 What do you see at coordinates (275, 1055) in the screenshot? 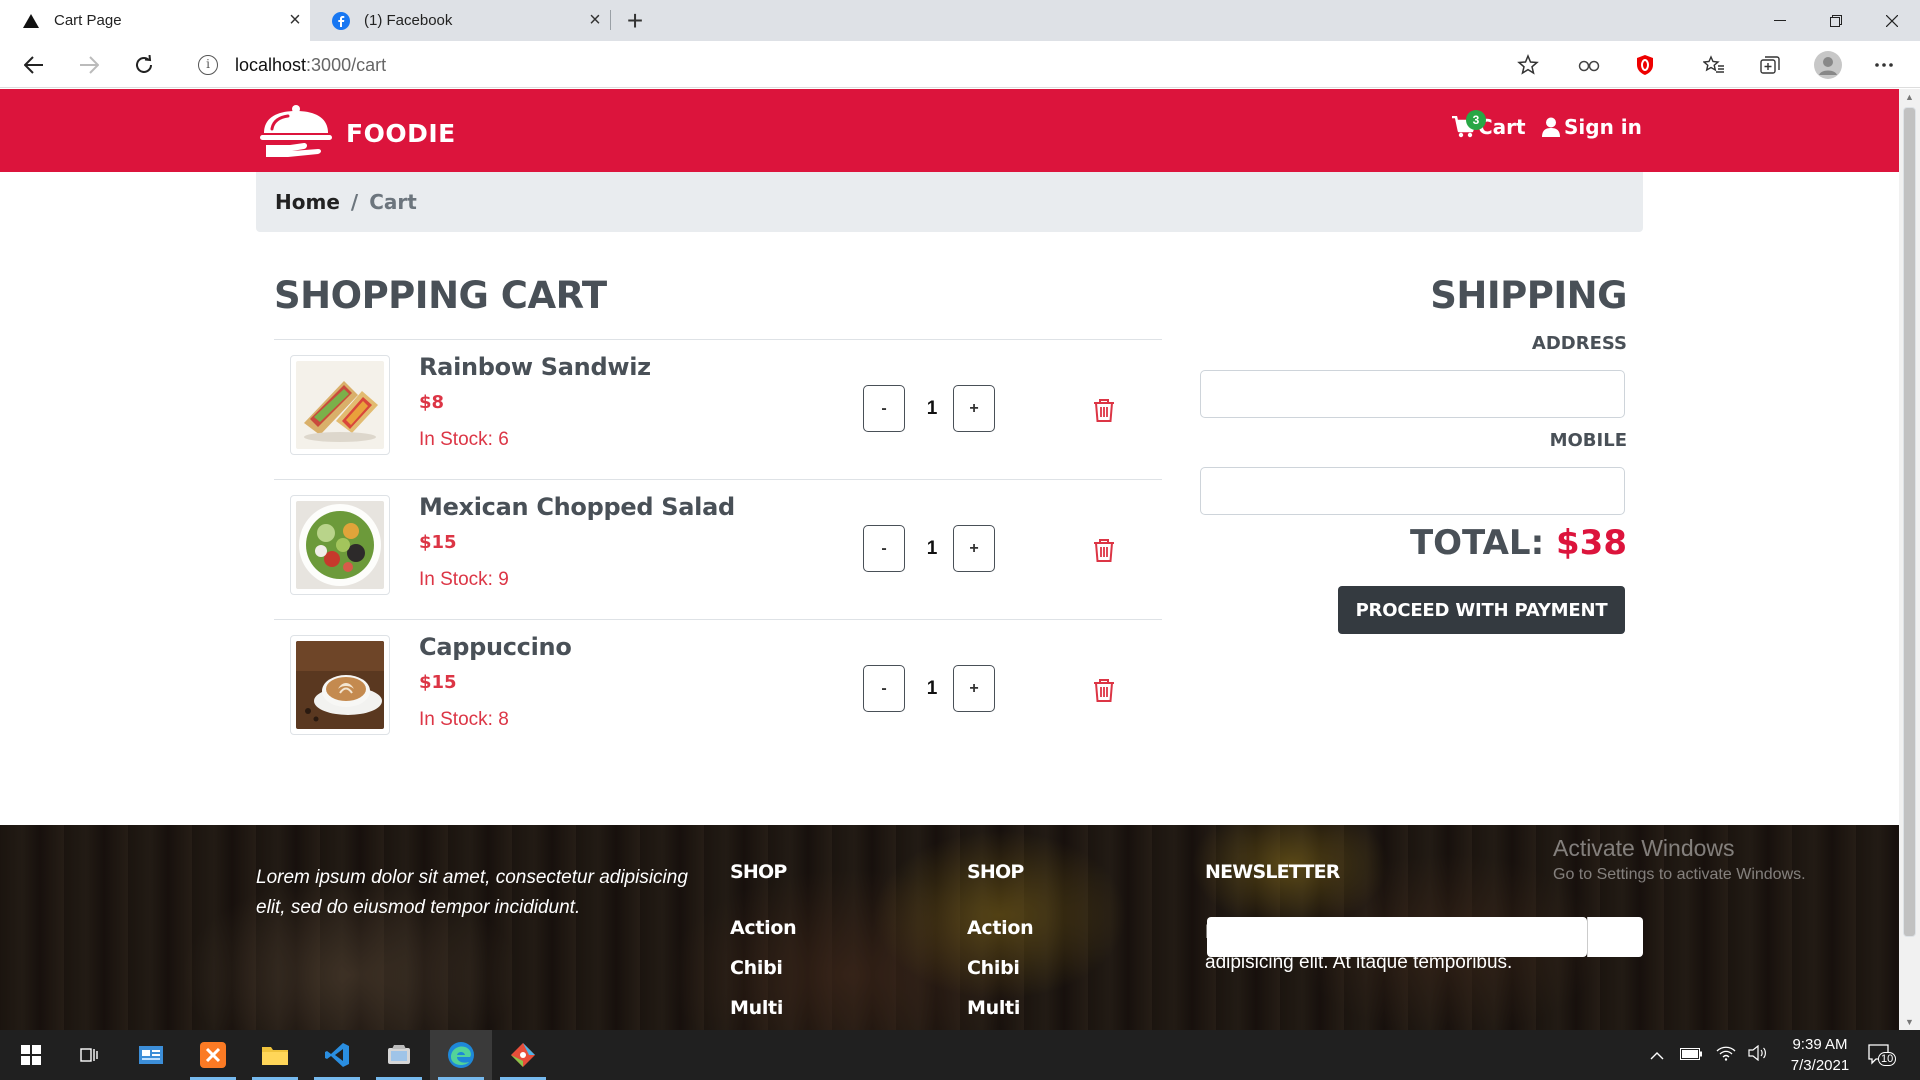
I see `file-explorer-icon` at bounding box center [275, 1055].